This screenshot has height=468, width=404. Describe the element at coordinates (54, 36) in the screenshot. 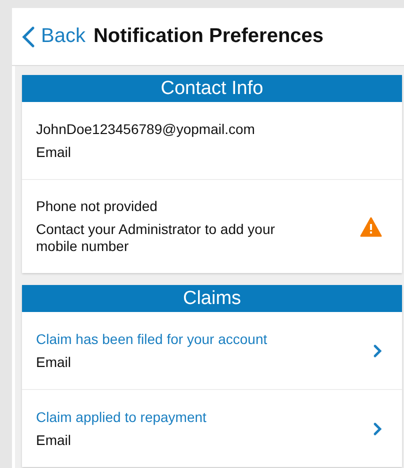

I see `back-button: Back` at that location.